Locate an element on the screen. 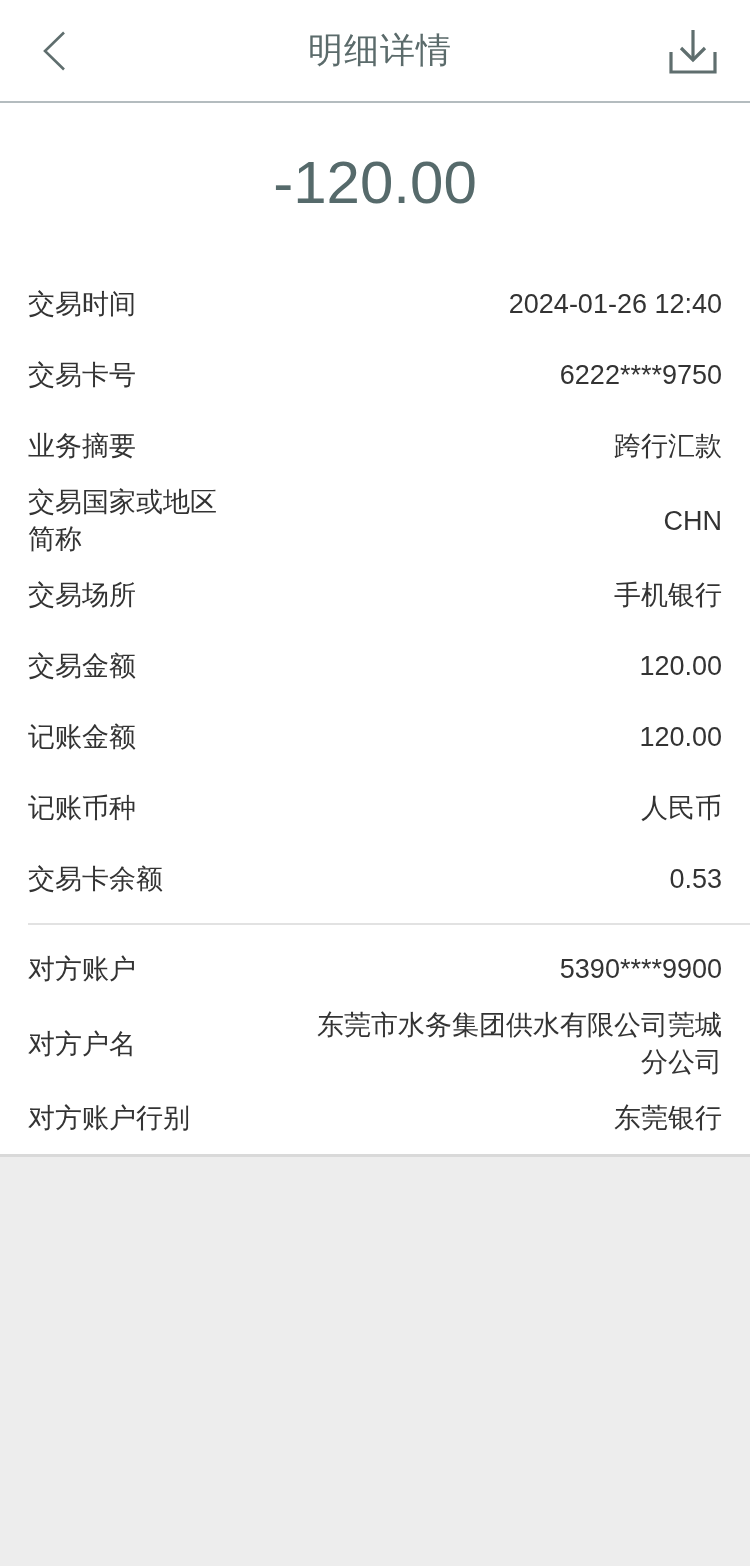  detail-value: 人民币 is located at coordinates (681, 808).